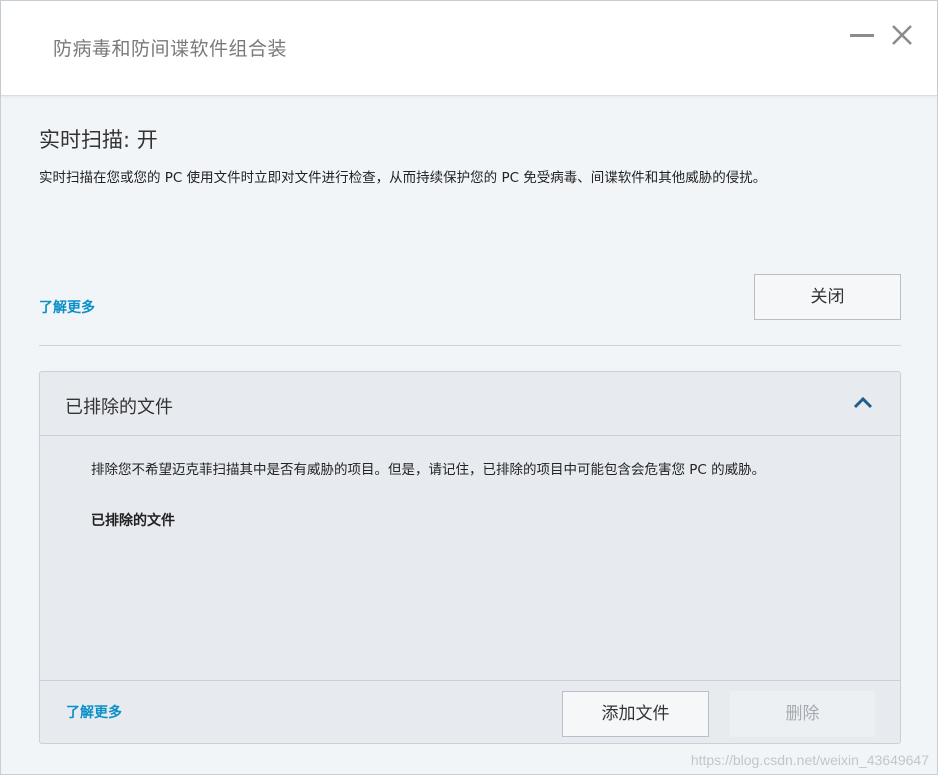 This screenshot has width=938, height=775. Describe the element at coordinates (170, 49) in the screenshot. I see `window-title: 防病毒和防间谍软件组合装` at that location.